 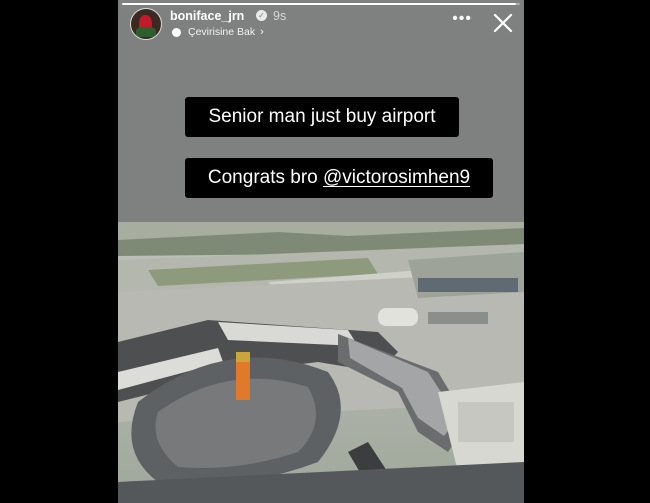 I want to click on caption-text: Congrats bro, so click(x=265, y=177).